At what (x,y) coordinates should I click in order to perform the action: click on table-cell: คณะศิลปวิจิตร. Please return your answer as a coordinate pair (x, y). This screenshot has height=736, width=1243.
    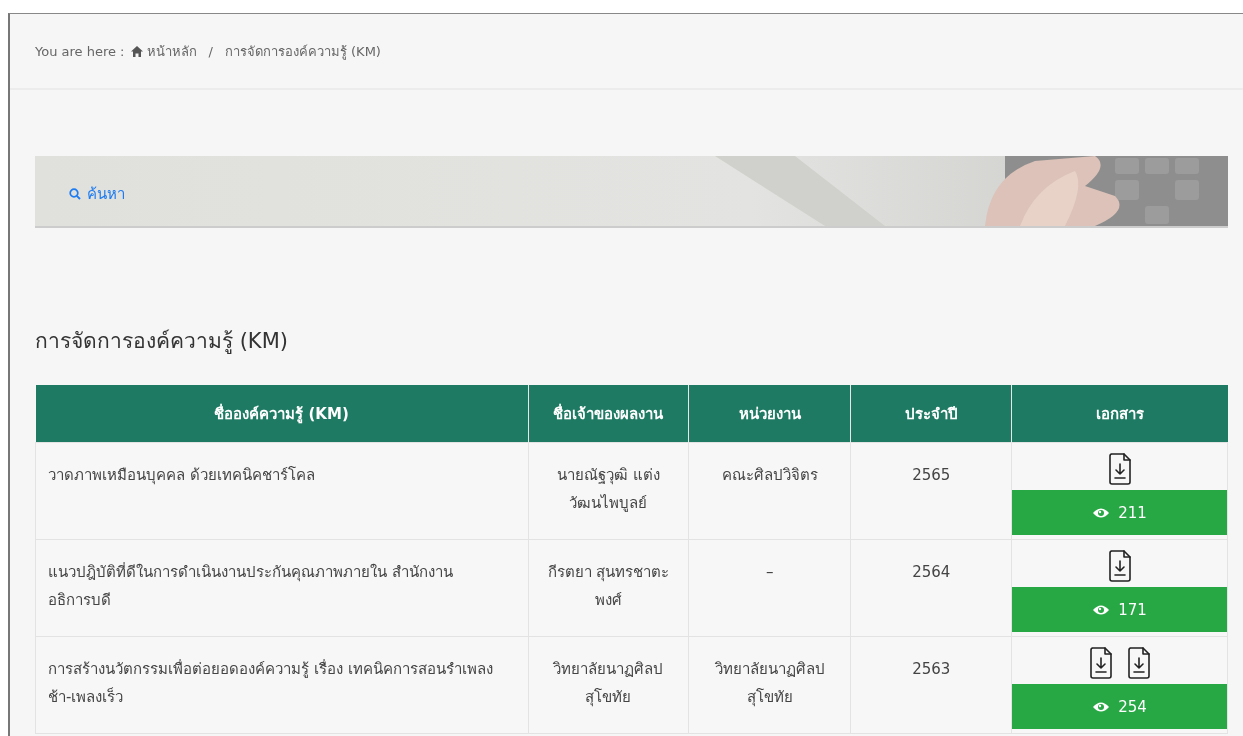
    Looking at the image, I should click on (769, 491).